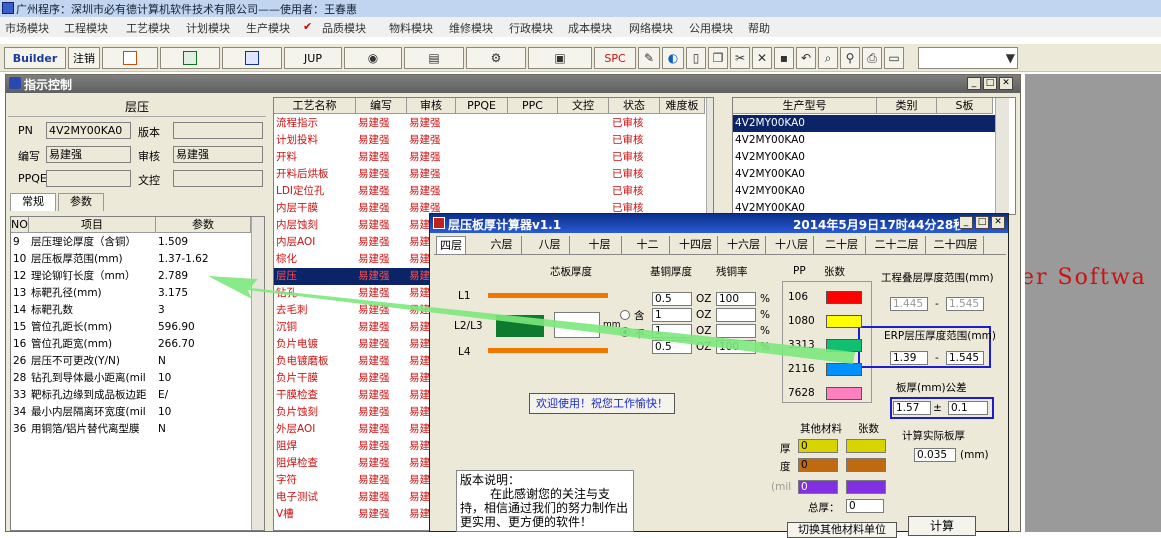  Describe the element at coordinates (130, 58) in the screenshot. I see `ppt-icon` at that location.